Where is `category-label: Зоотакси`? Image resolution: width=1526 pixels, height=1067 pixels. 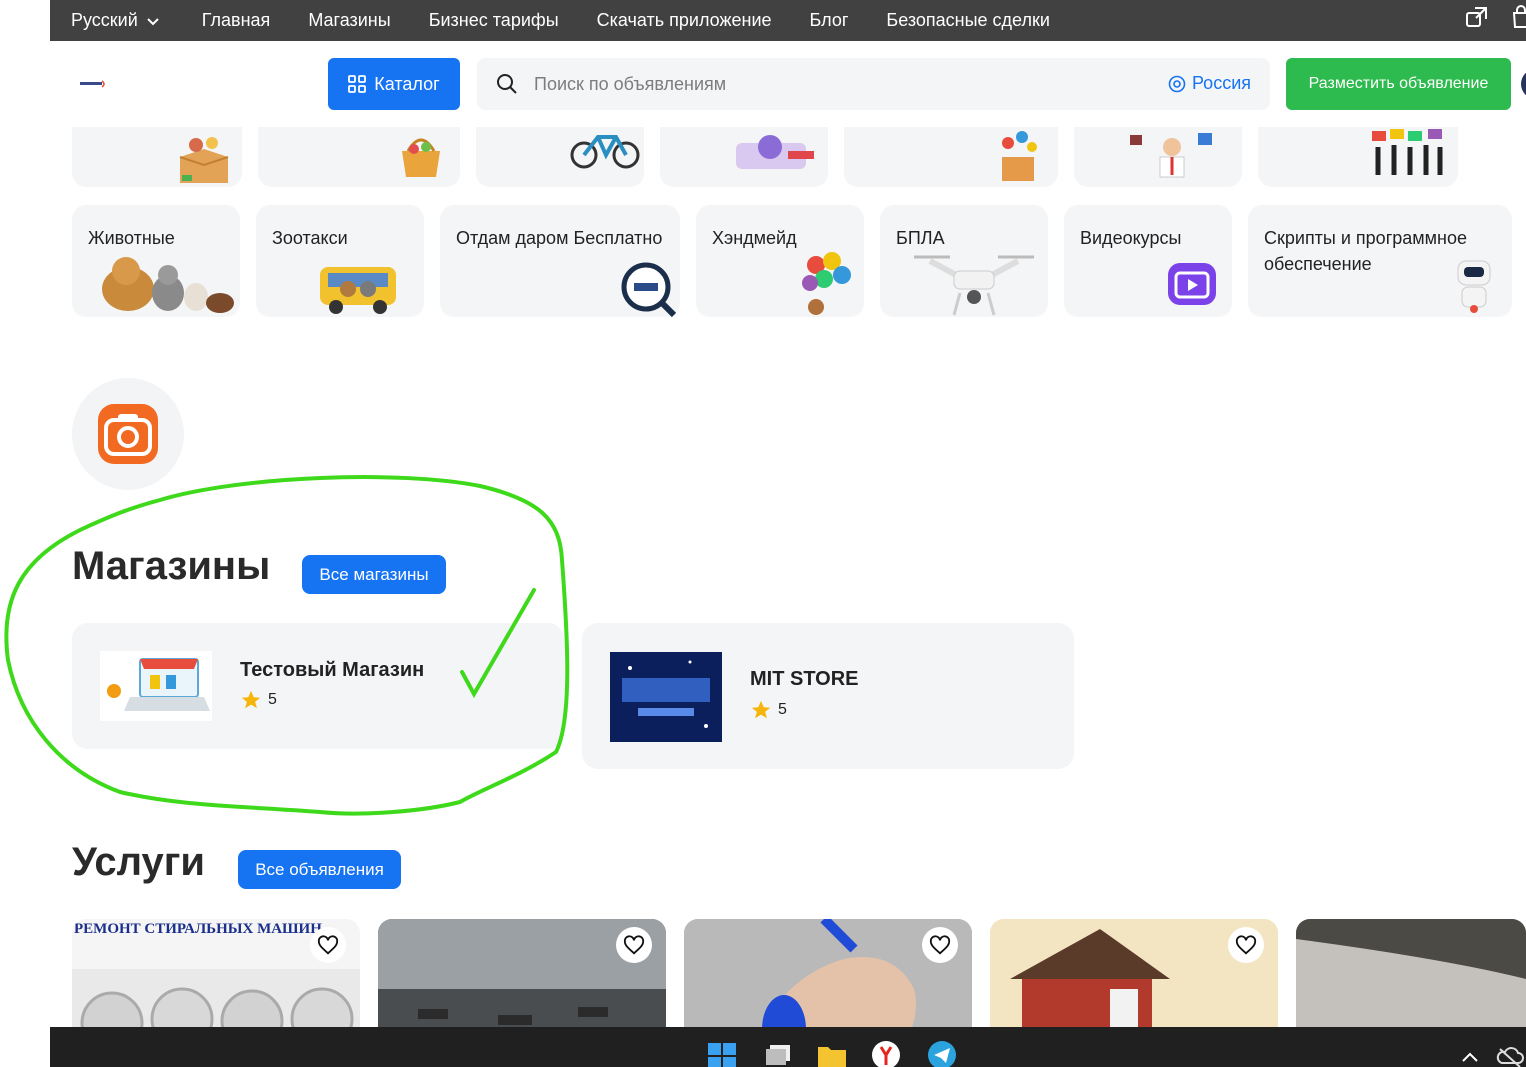 category-label: Зоотакси is located at coordinates (310, 238).